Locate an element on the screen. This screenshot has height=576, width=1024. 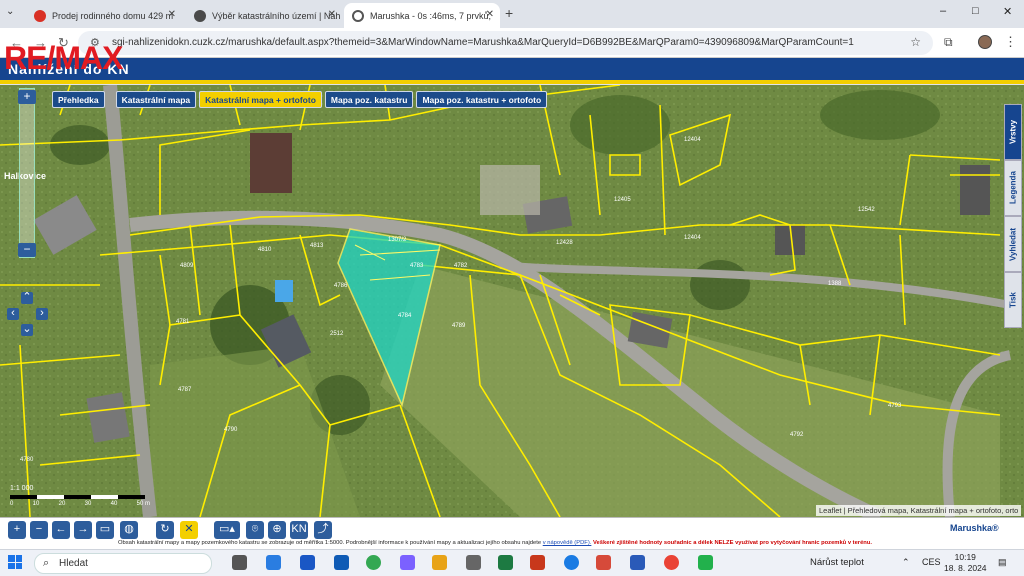
measure-icon: ▭▴ is located at coordinates (227, 530).